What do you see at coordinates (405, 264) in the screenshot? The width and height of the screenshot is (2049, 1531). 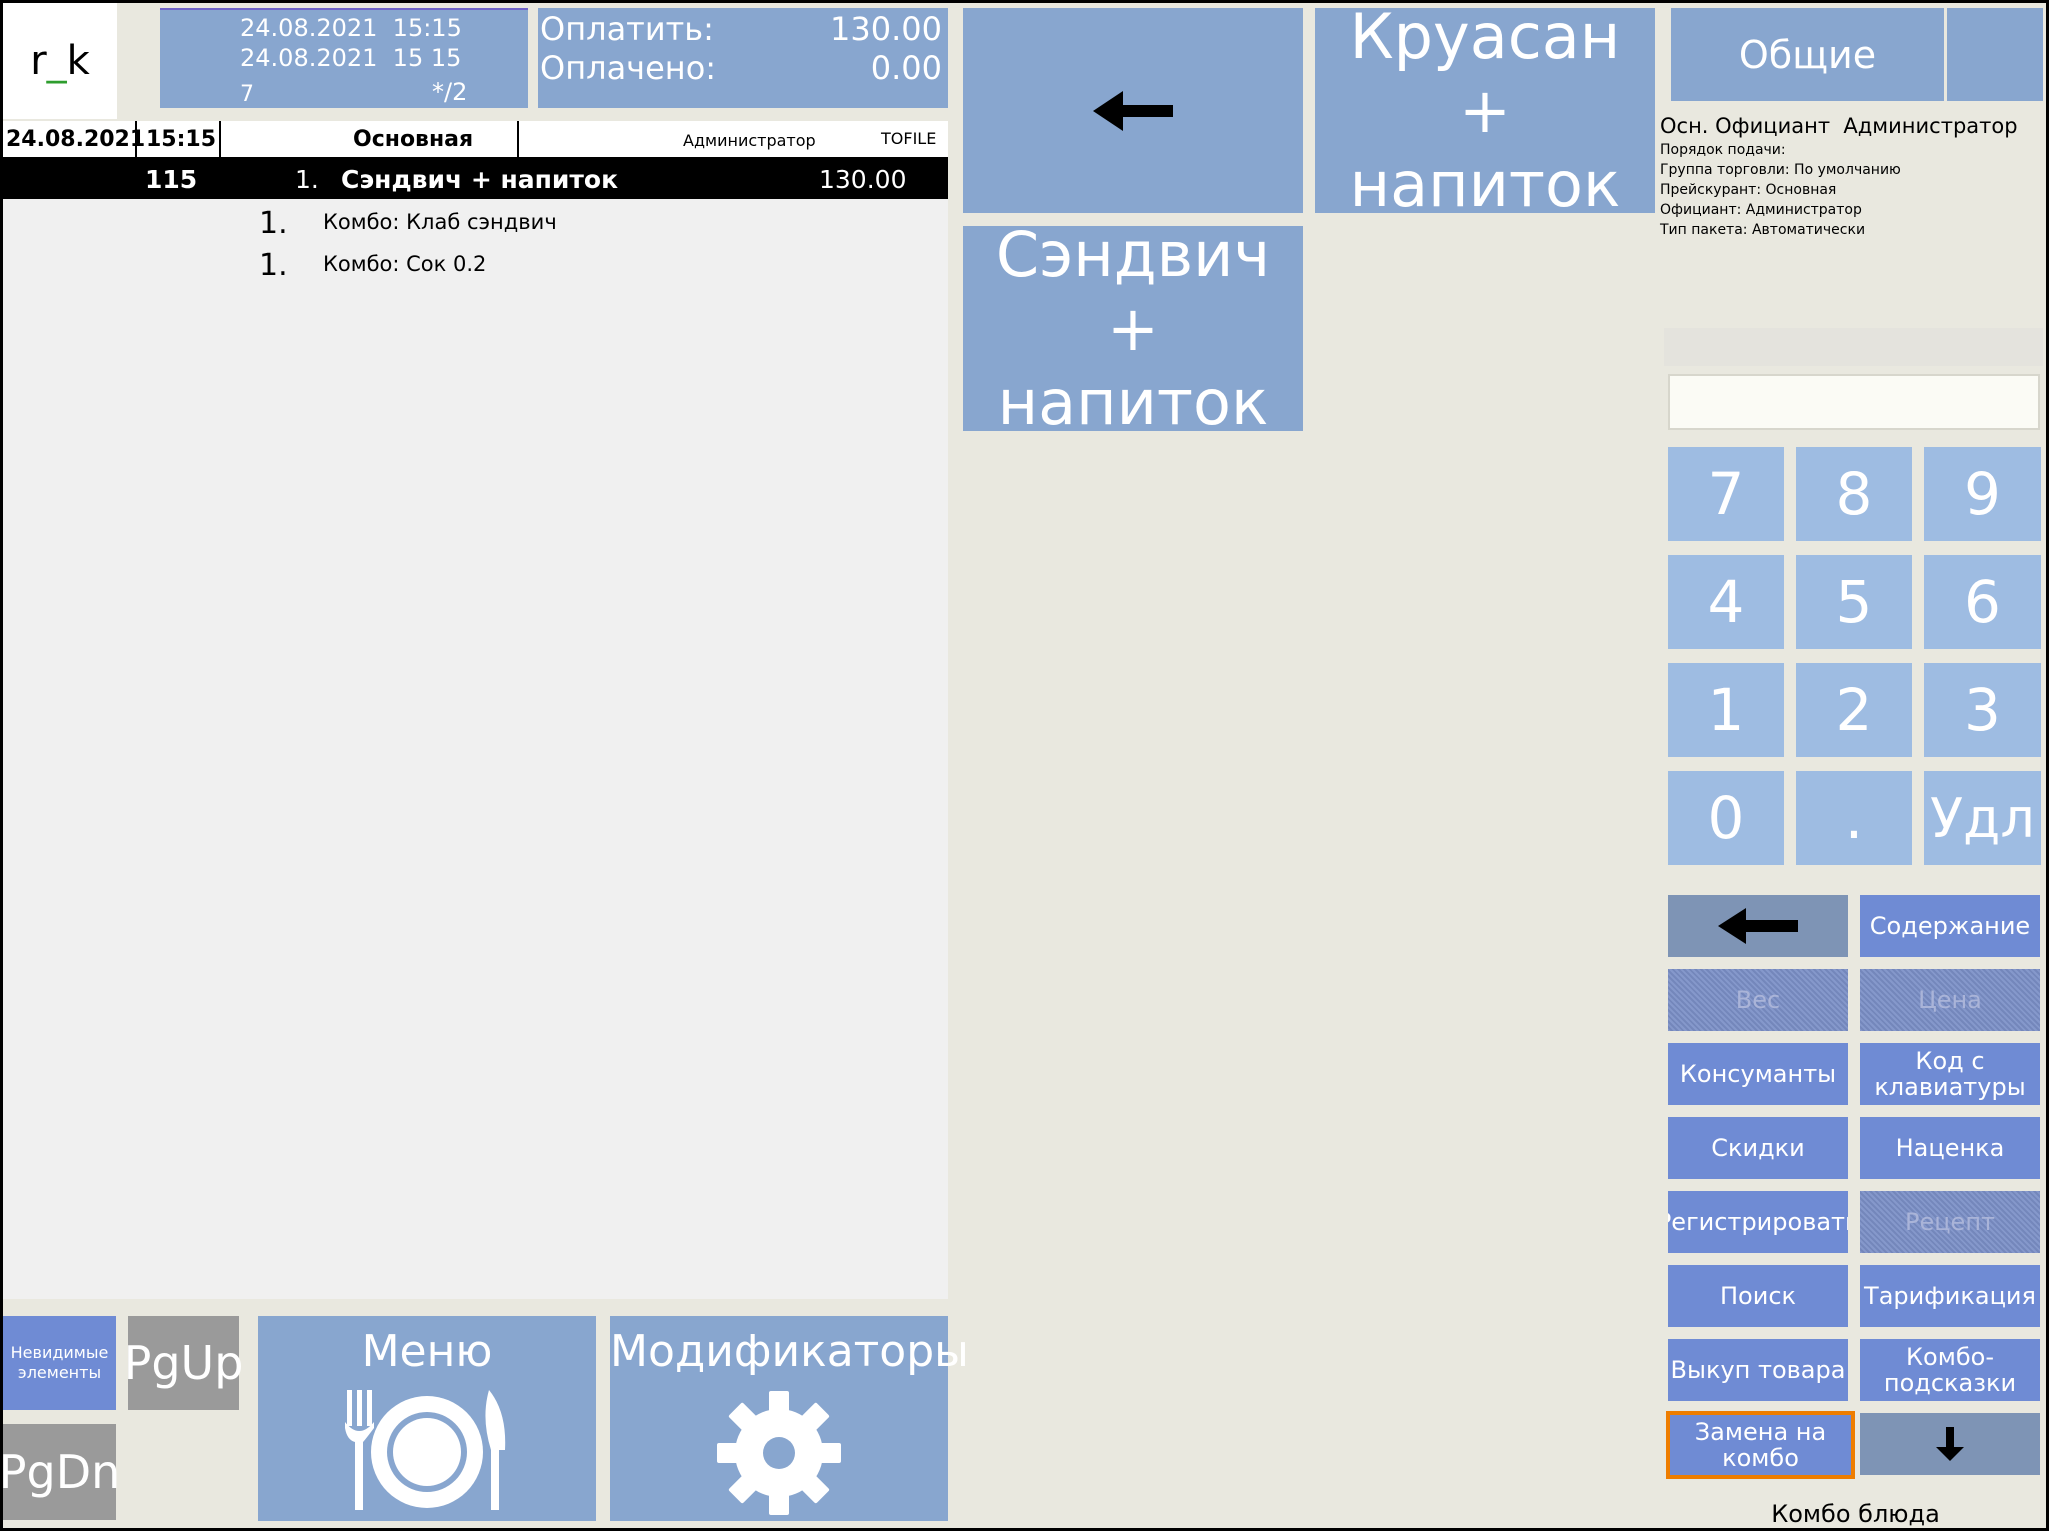 I see `component-name: Комбо: Сок 0.2` at bounding box center [405, 264].